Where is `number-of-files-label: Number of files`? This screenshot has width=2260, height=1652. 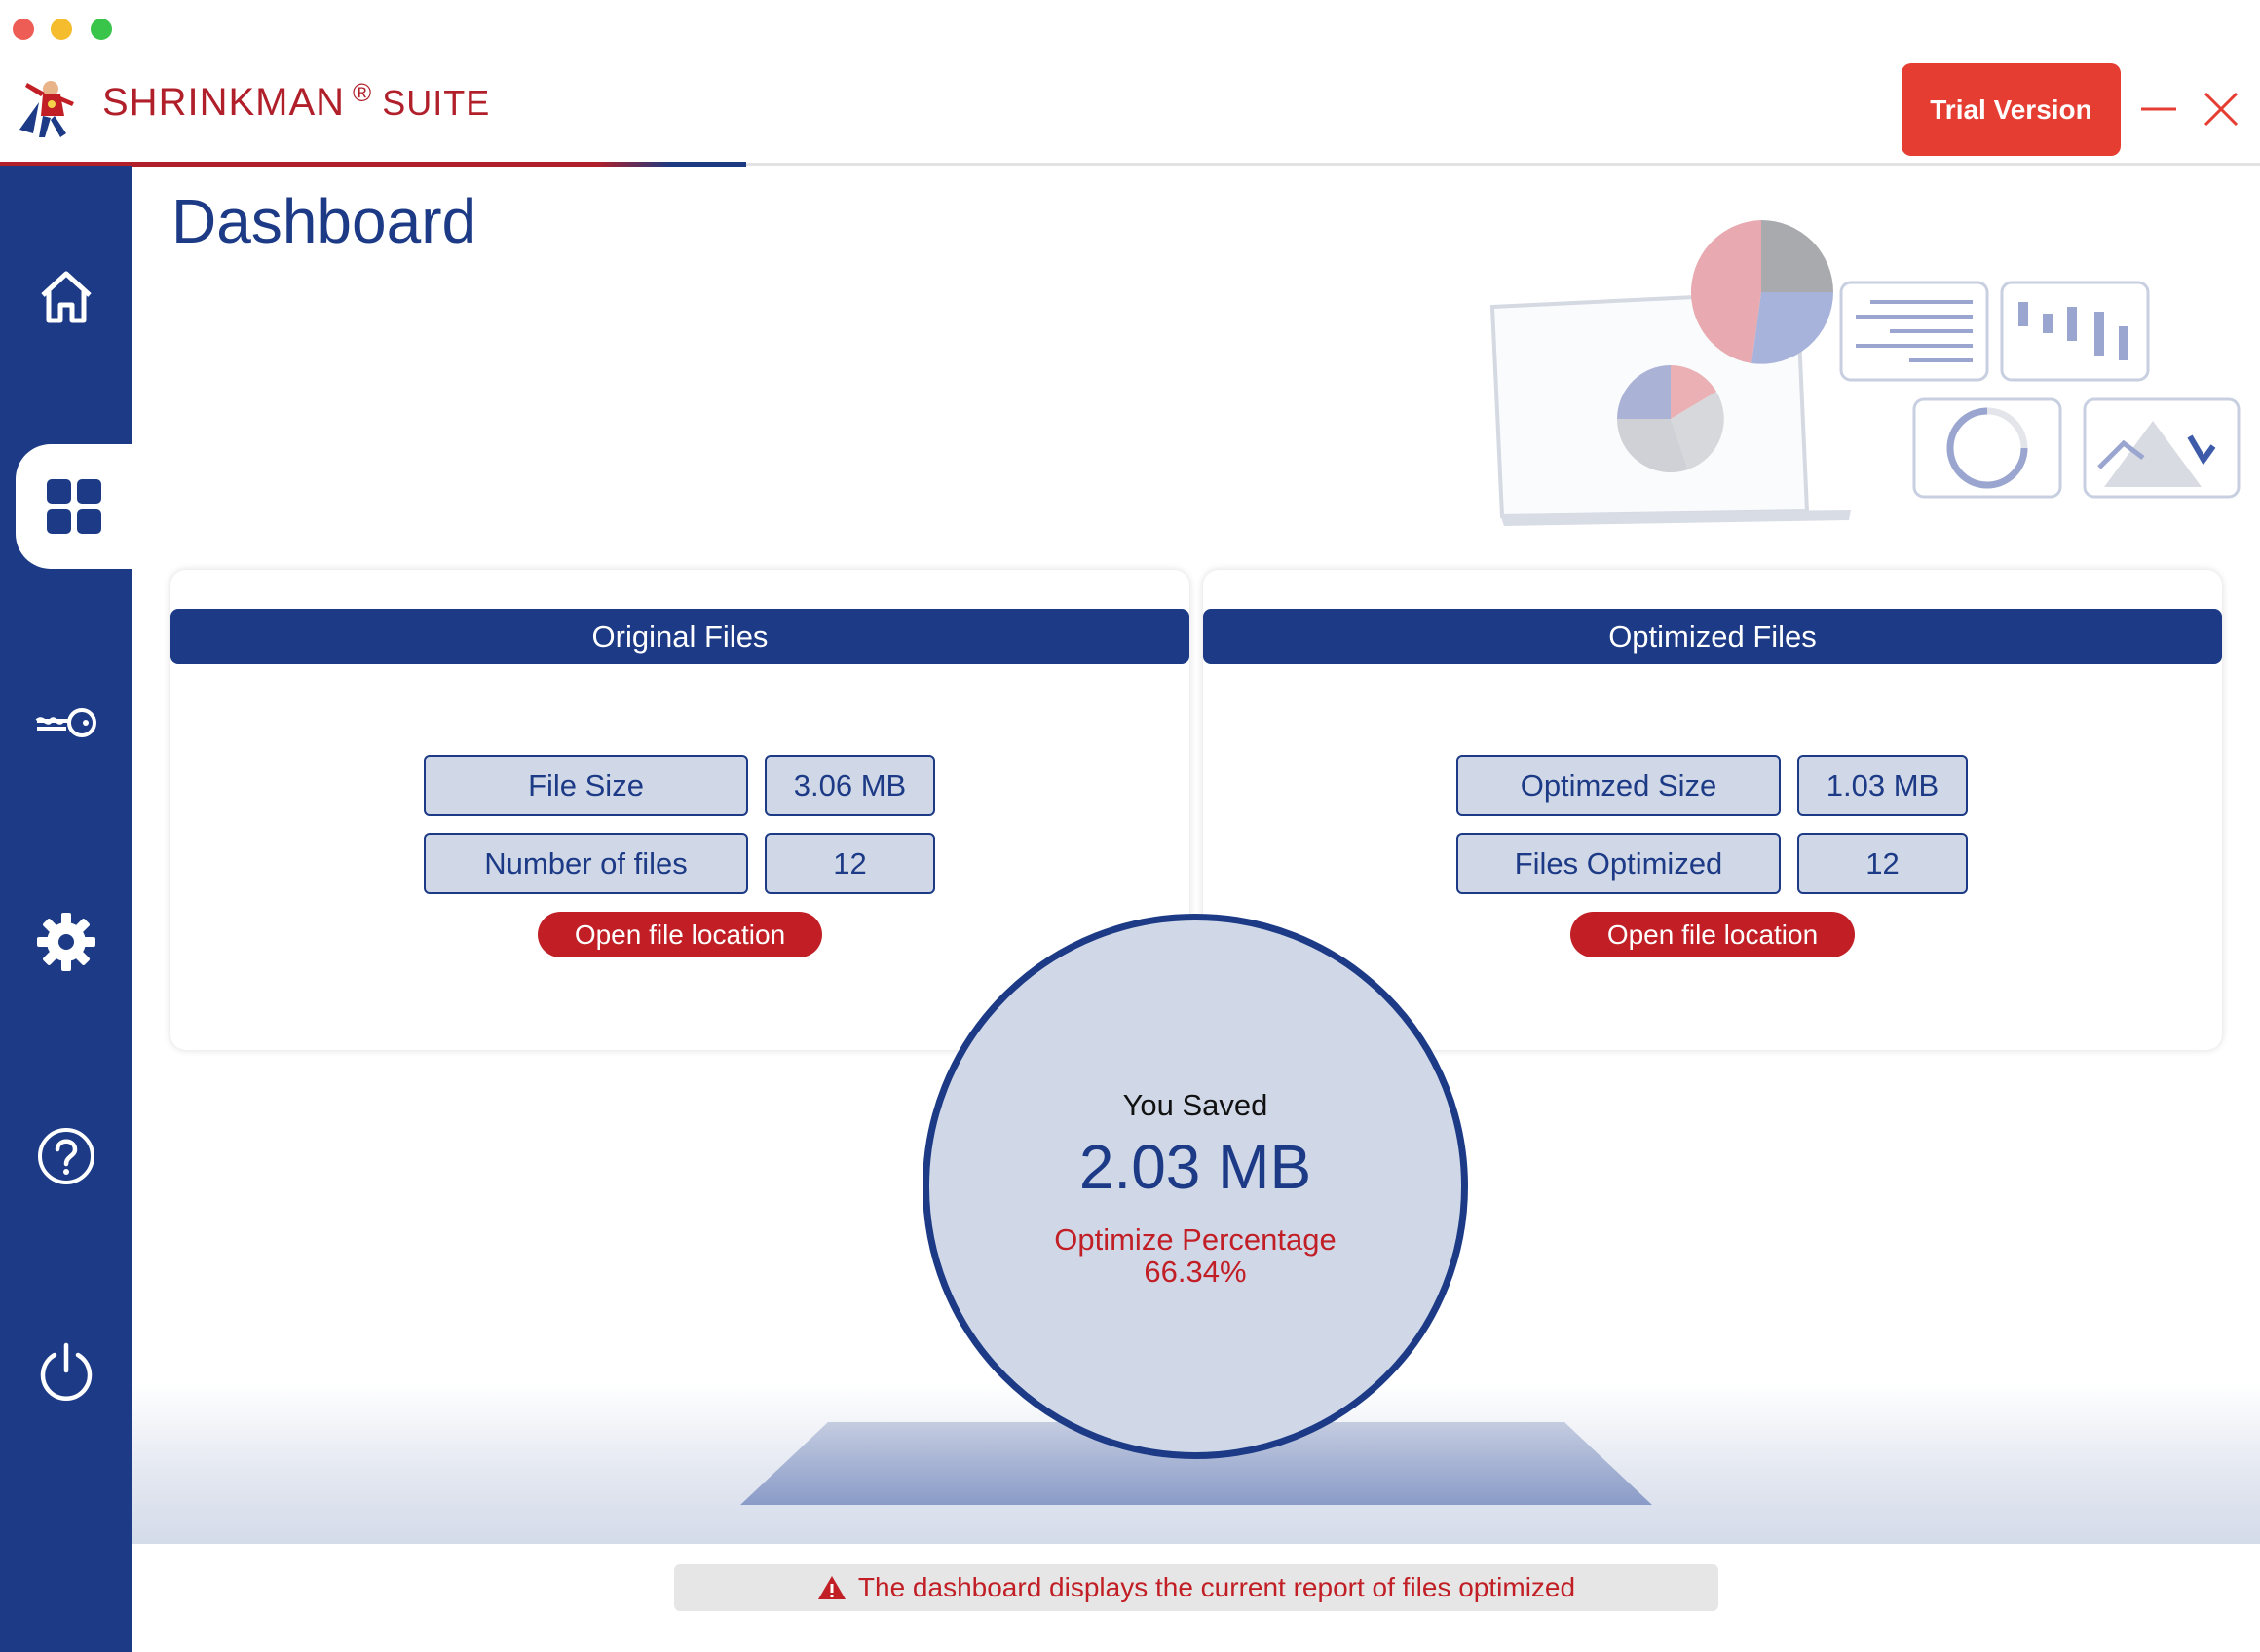
number-of-files-label: Number of files is located at coordinates (586, 864).